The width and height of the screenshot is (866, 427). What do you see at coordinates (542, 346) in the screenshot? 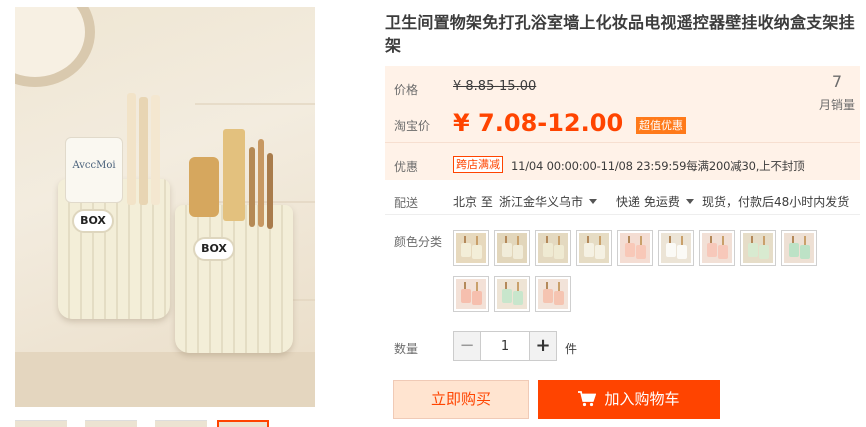
I see `quantity-increase-button: +` at bounding box center [542, 346].